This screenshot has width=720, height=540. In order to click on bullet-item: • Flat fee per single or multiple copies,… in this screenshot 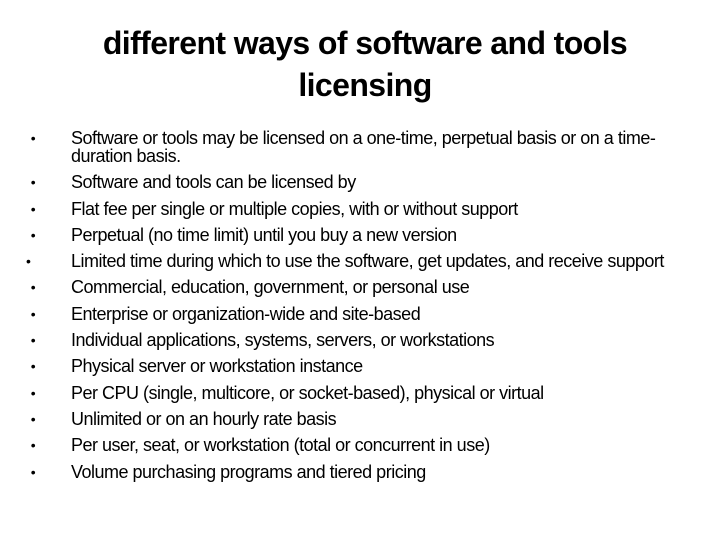, I will do `click(353, 209)`.